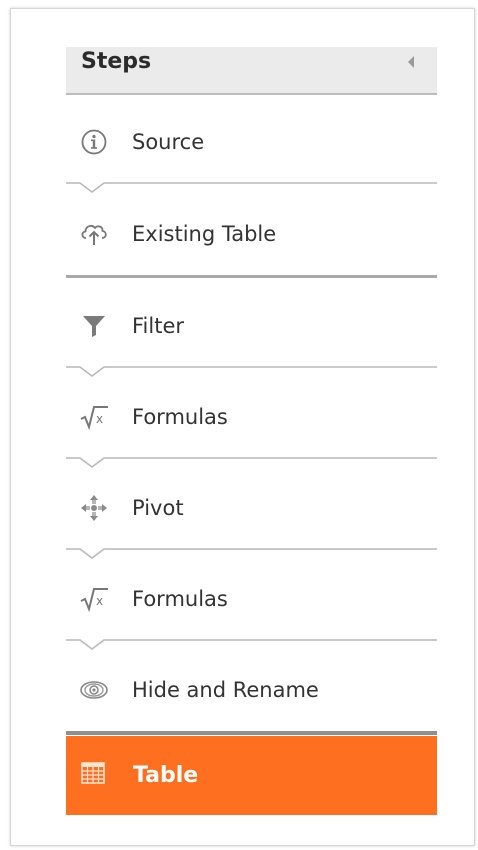  I want to click on table-grid-icon, so click(93, 774).